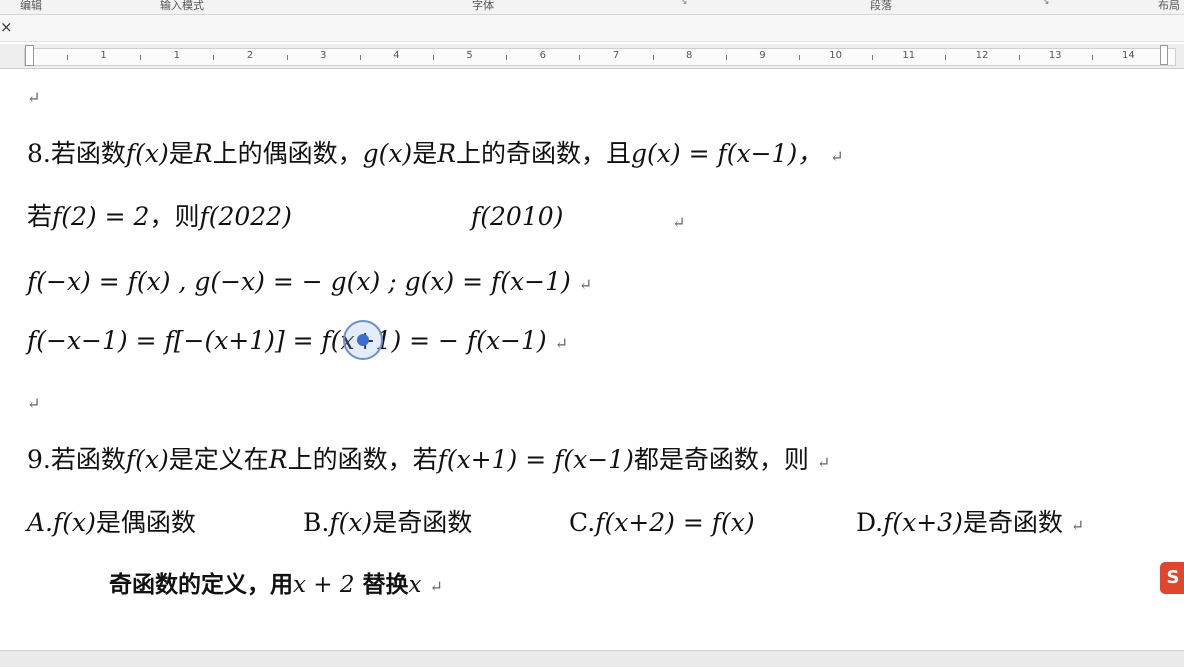  What do you see at coordinates (1169, 6) in the screenshot?
I see `ribbon-label-layout: 布局` at bounding box center [1169, 6].